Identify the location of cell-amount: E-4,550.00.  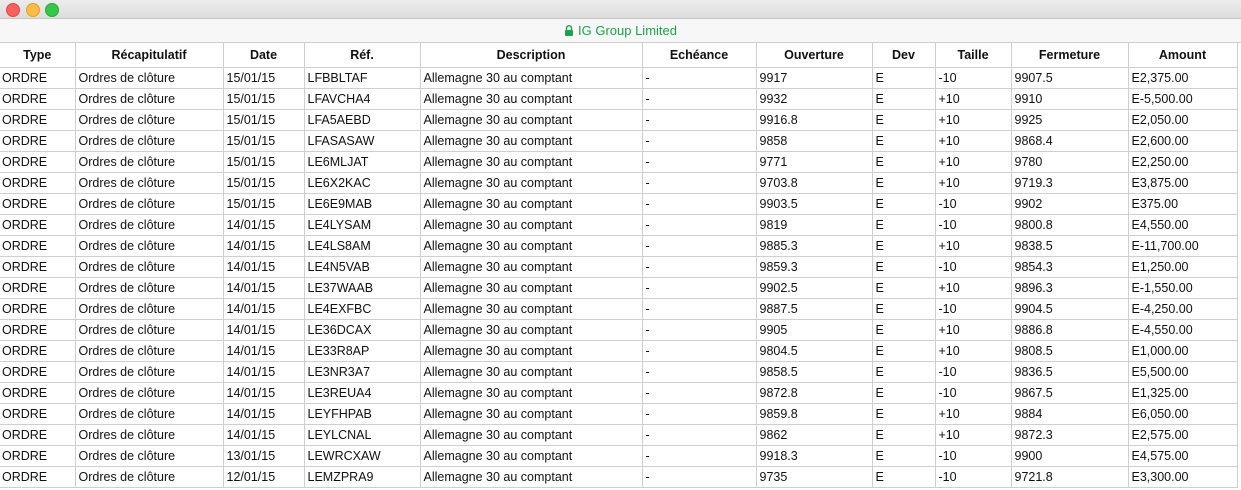
(1183, 330).